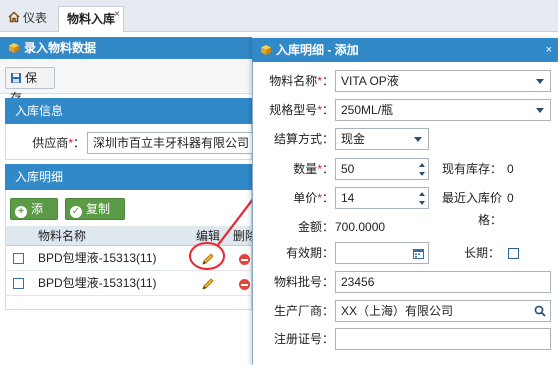 The image size is (558, 365). What do you see at coordinates (443, 282) in the screenshot?
I see `batch-number-input: 23456` at bounding box center [443, 282].